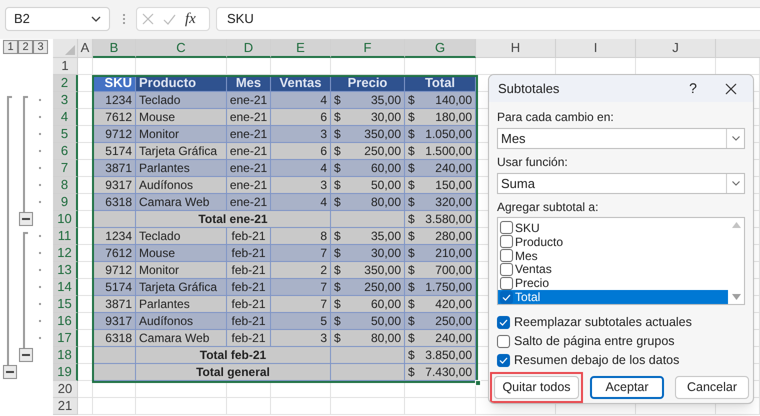 This screenshot has width=760, height=416. I want to click on row-header: 18, so click(65, 355).